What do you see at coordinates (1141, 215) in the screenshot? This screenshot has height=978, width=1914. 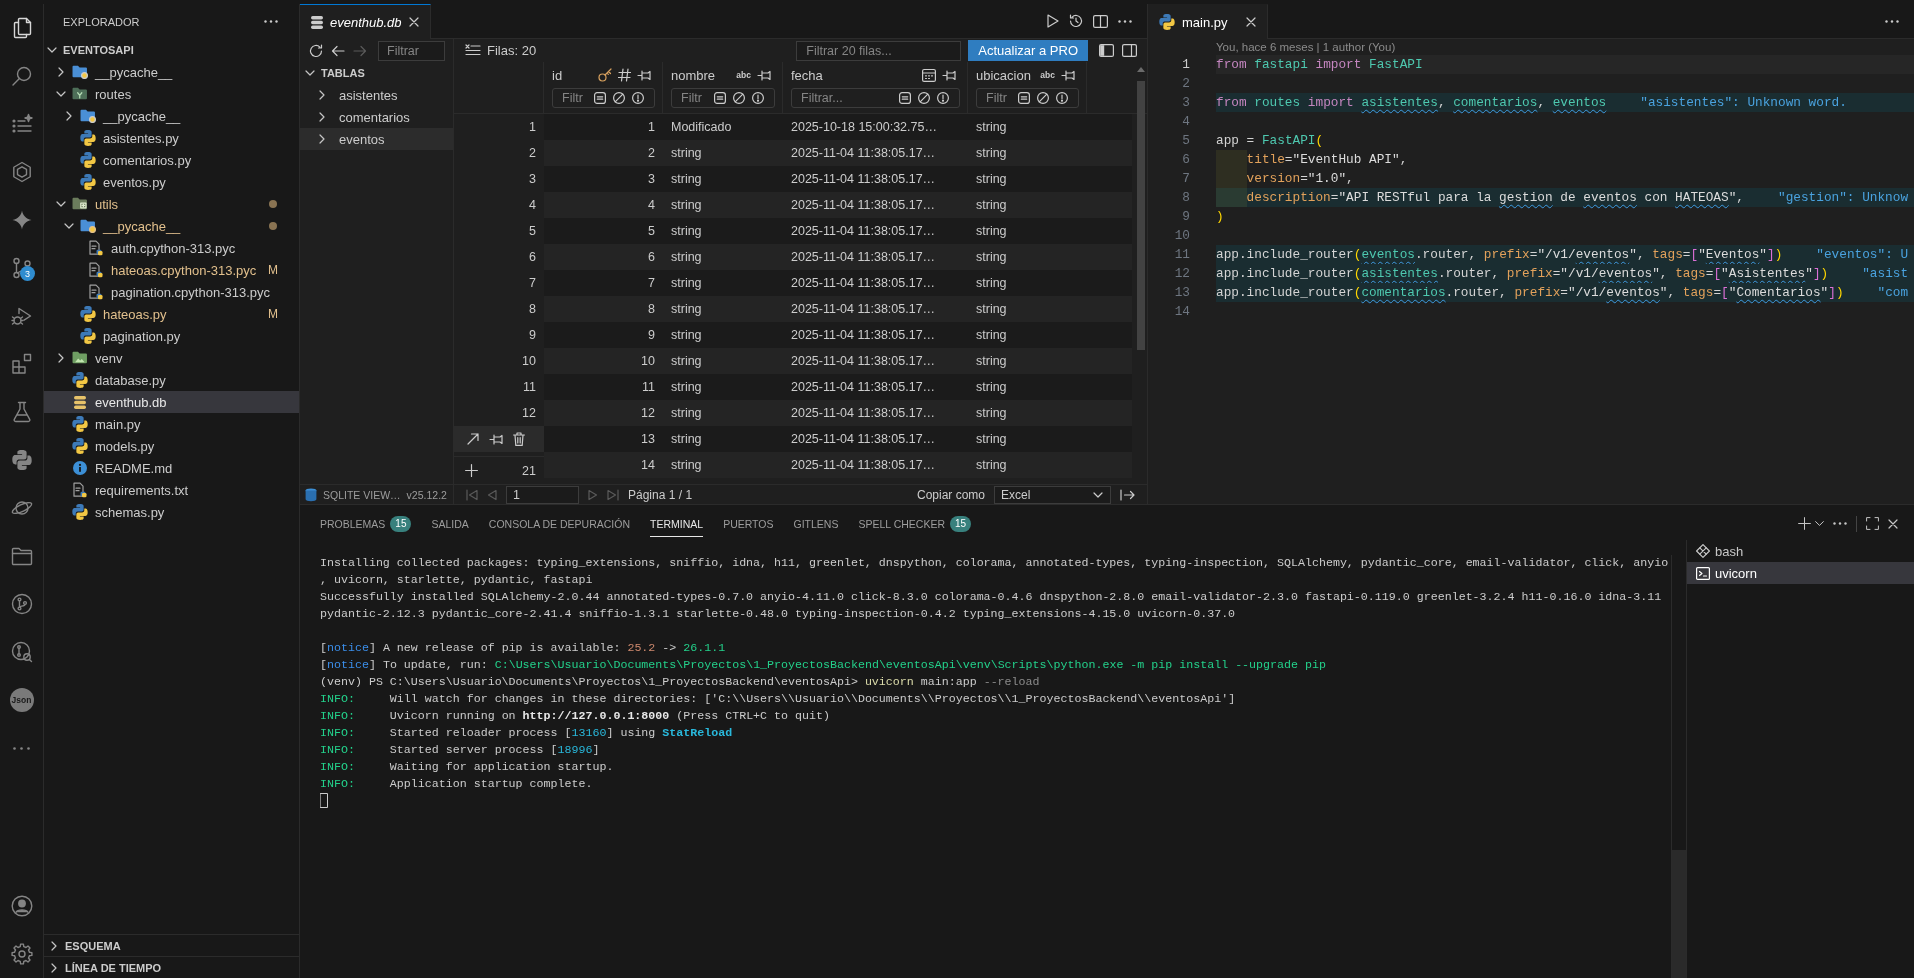 I see `scrollbar-thumb` at bounding box center [1141, 215].